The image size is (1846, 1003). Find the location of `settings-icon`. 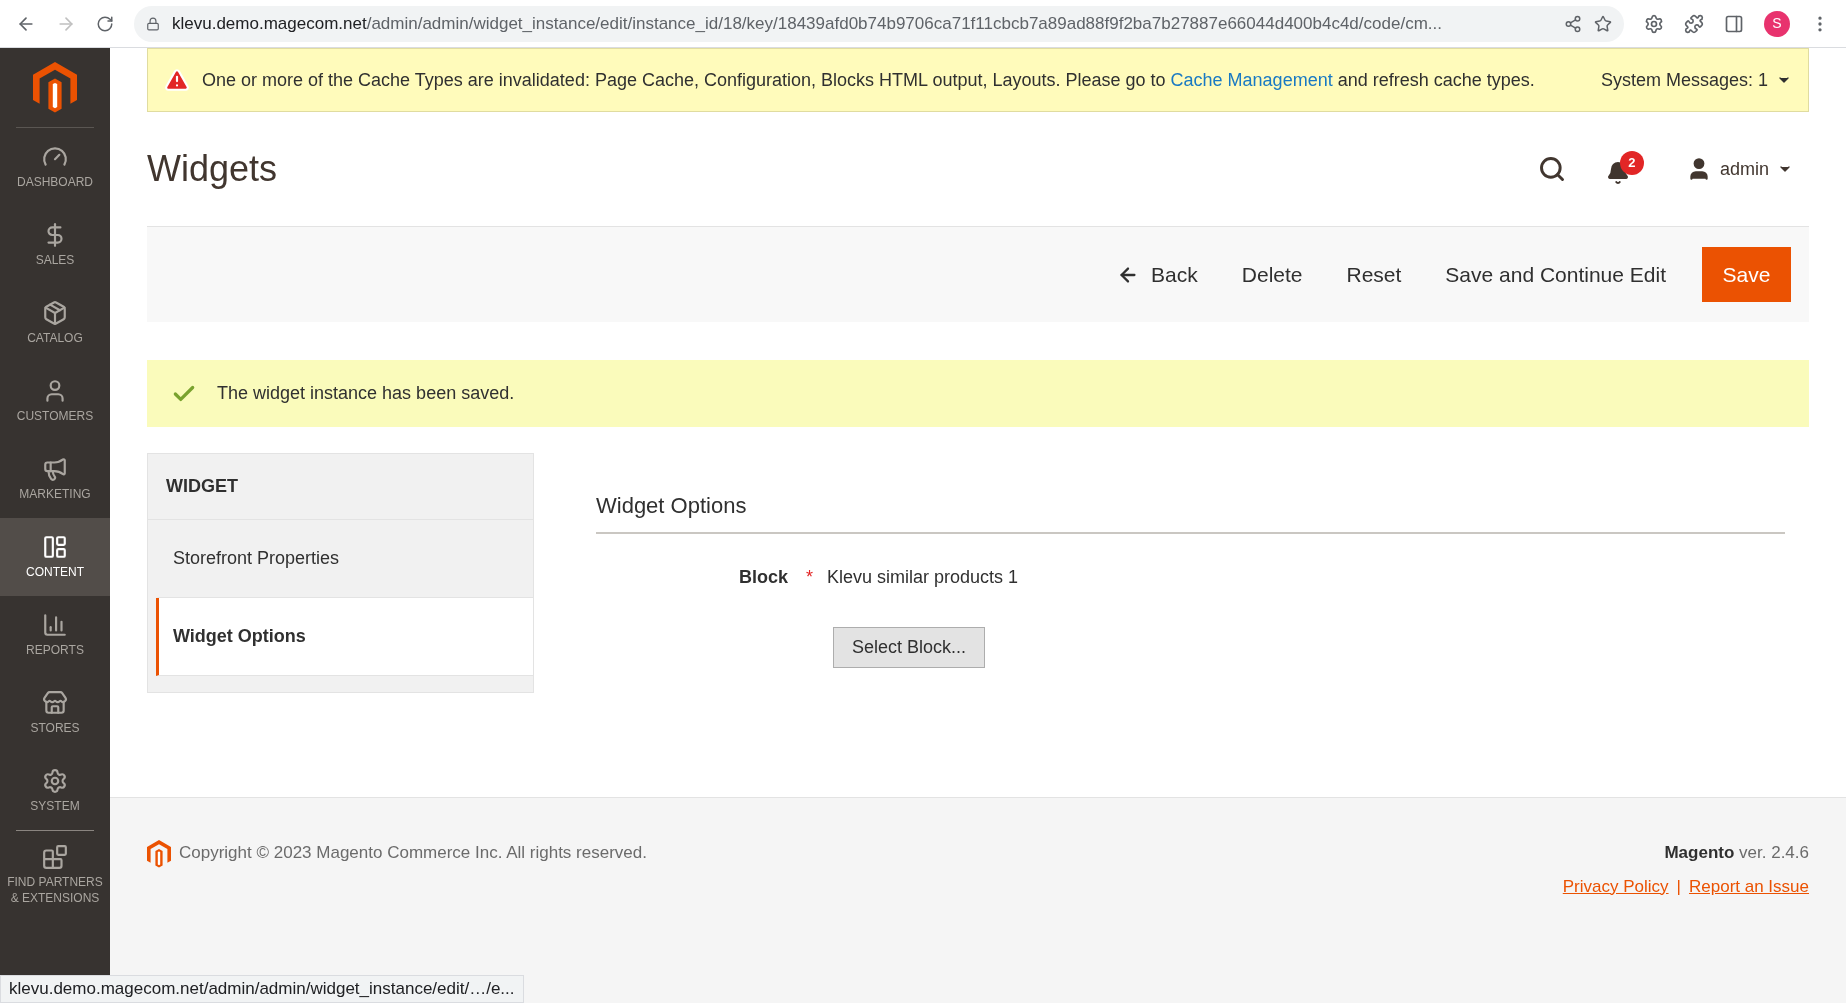

settings-icon is located at coordinates (55, 781).